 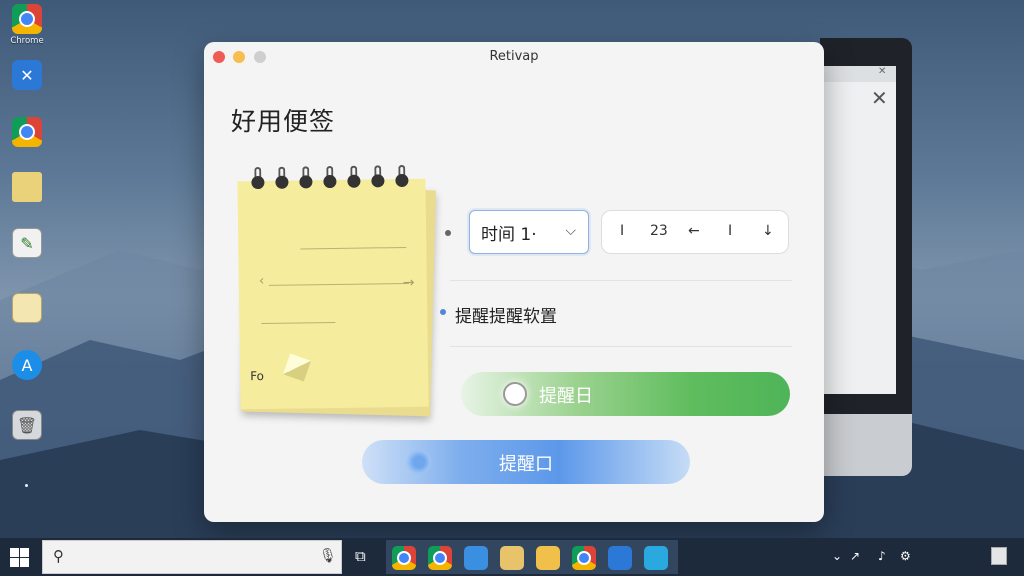 I want to click on taskbar-folder-icon, so click(x=548, y=558).